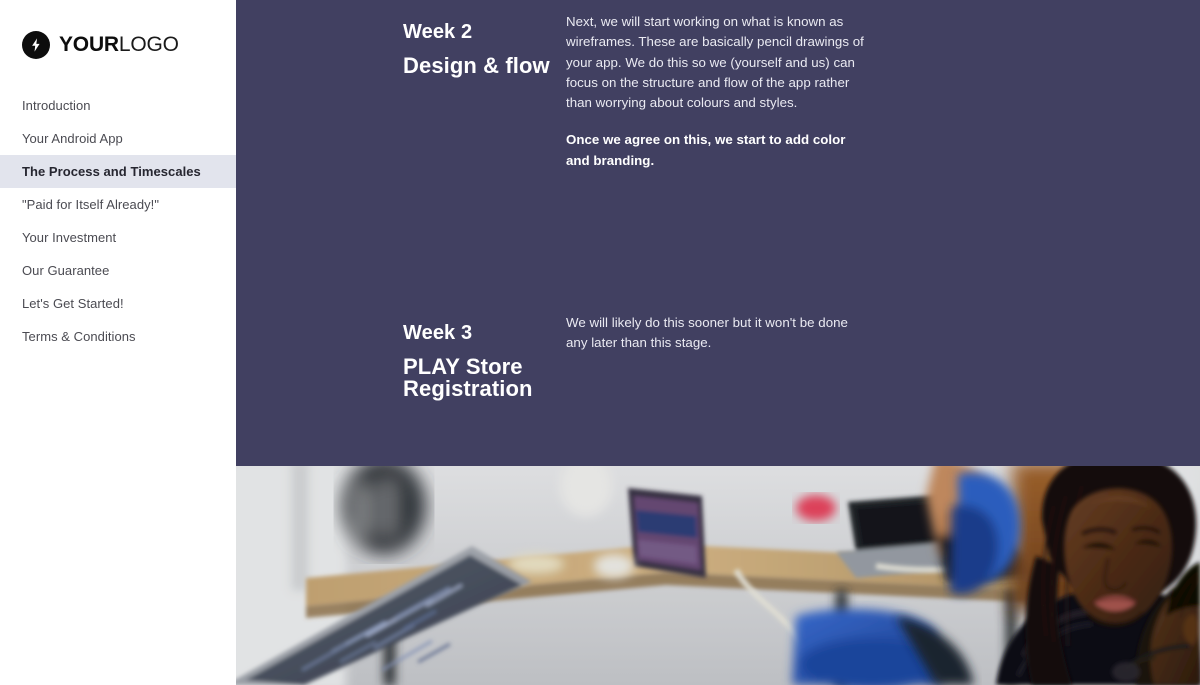  I want to click on sidebar-item-your-investment: Your Investment, so click(118, 237).